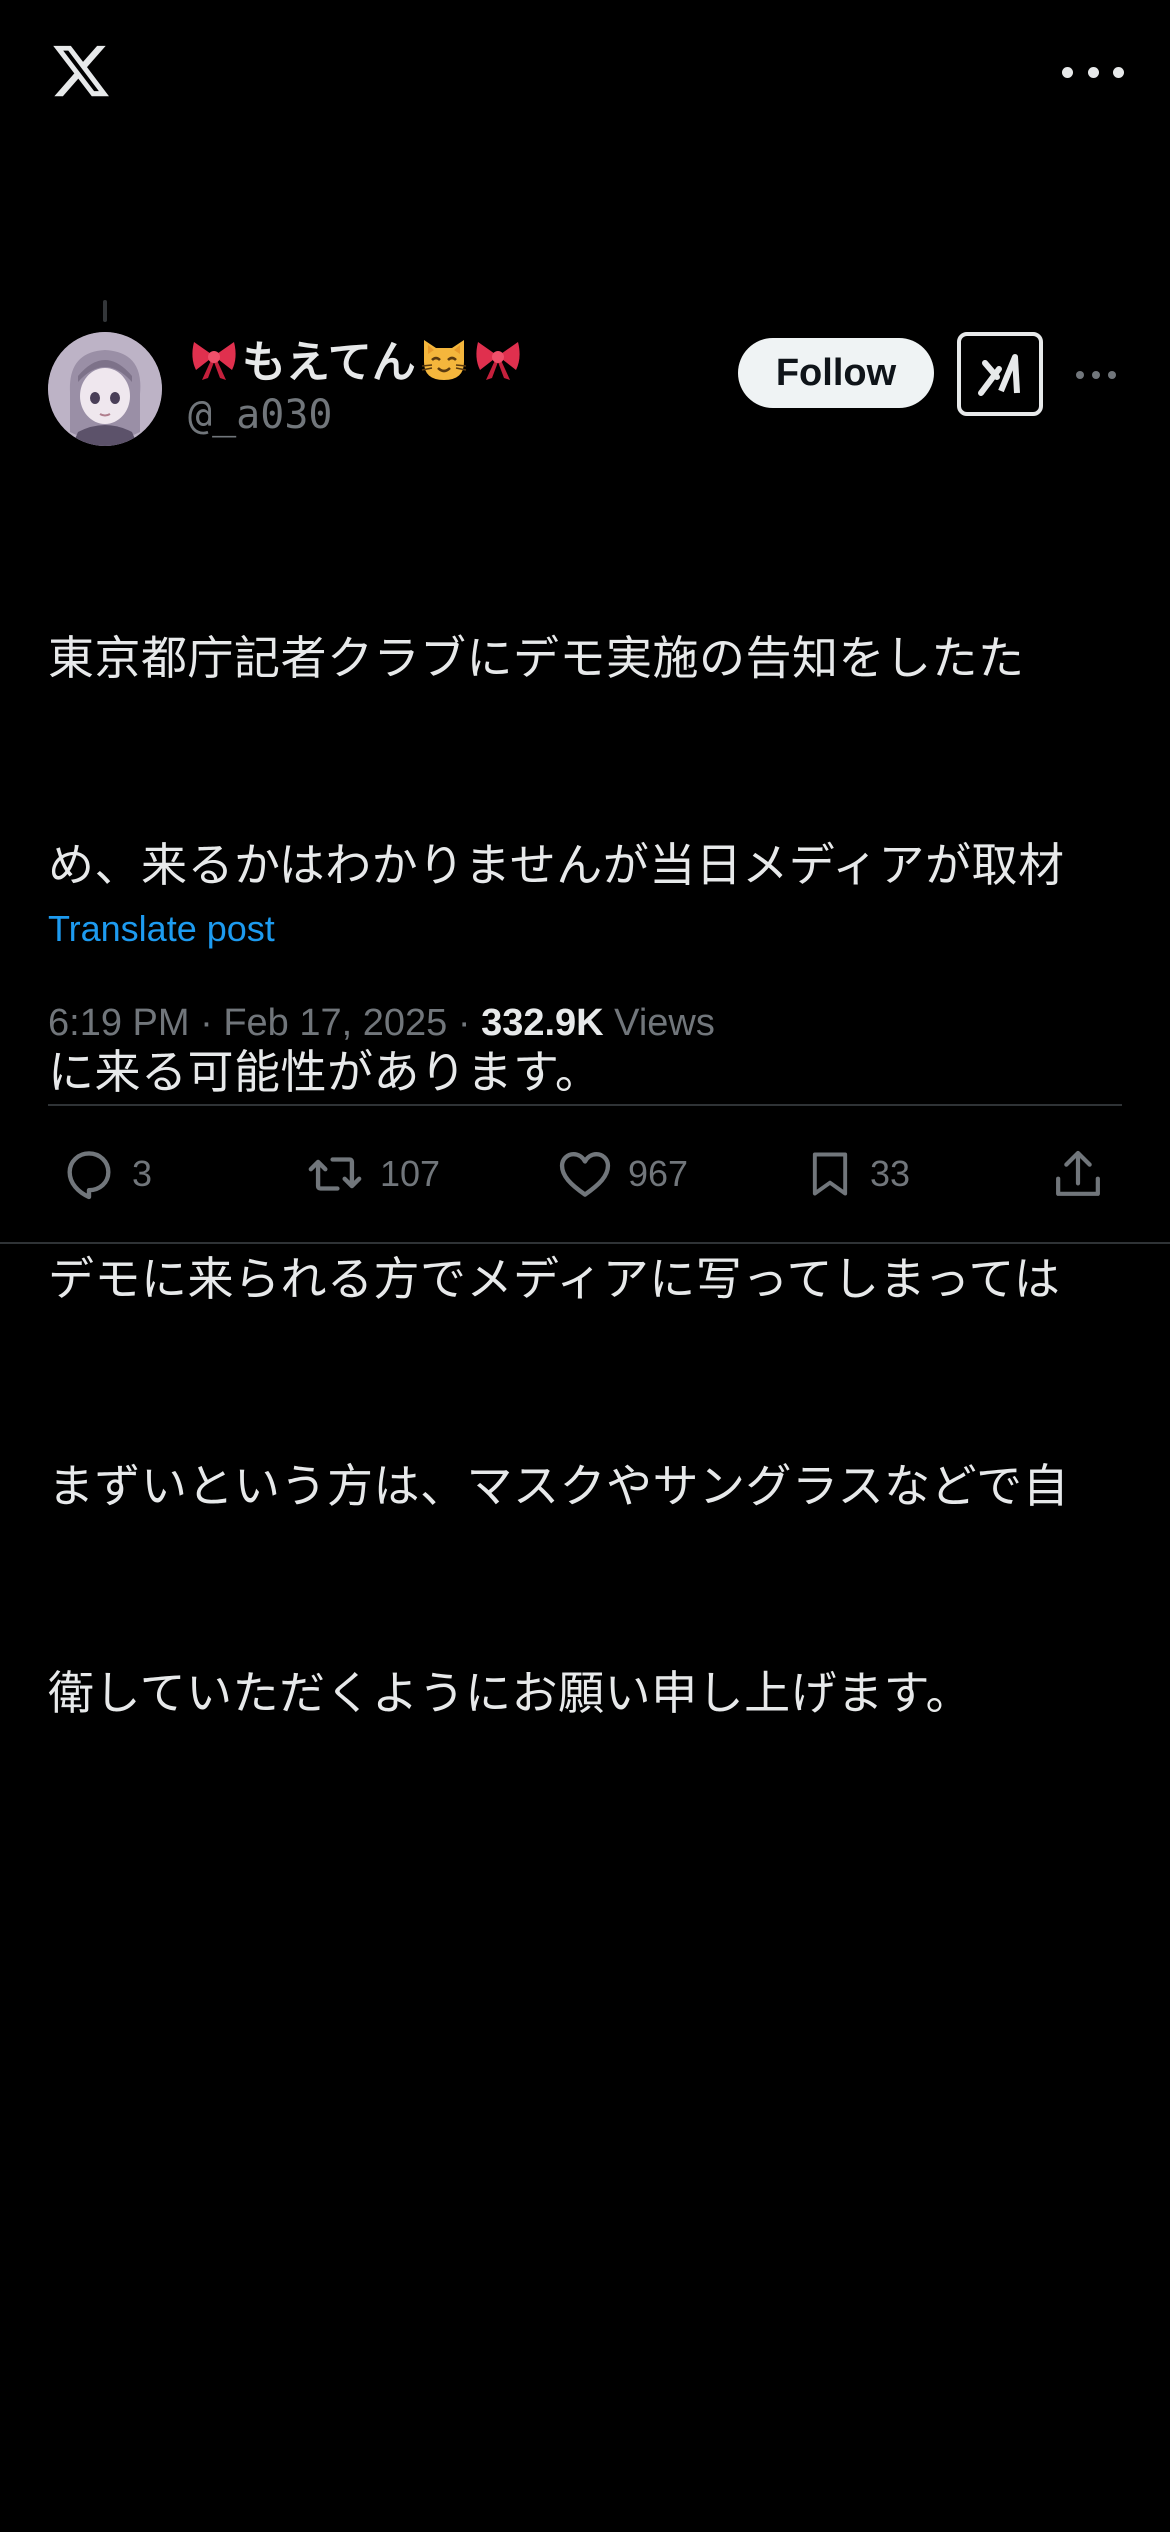 This screenshot has width=1170, height=2532. What do you see at coordinates (142, 1173) in the screenshot?
I see `reply-count: 3` at bounding box center [142, 1173].